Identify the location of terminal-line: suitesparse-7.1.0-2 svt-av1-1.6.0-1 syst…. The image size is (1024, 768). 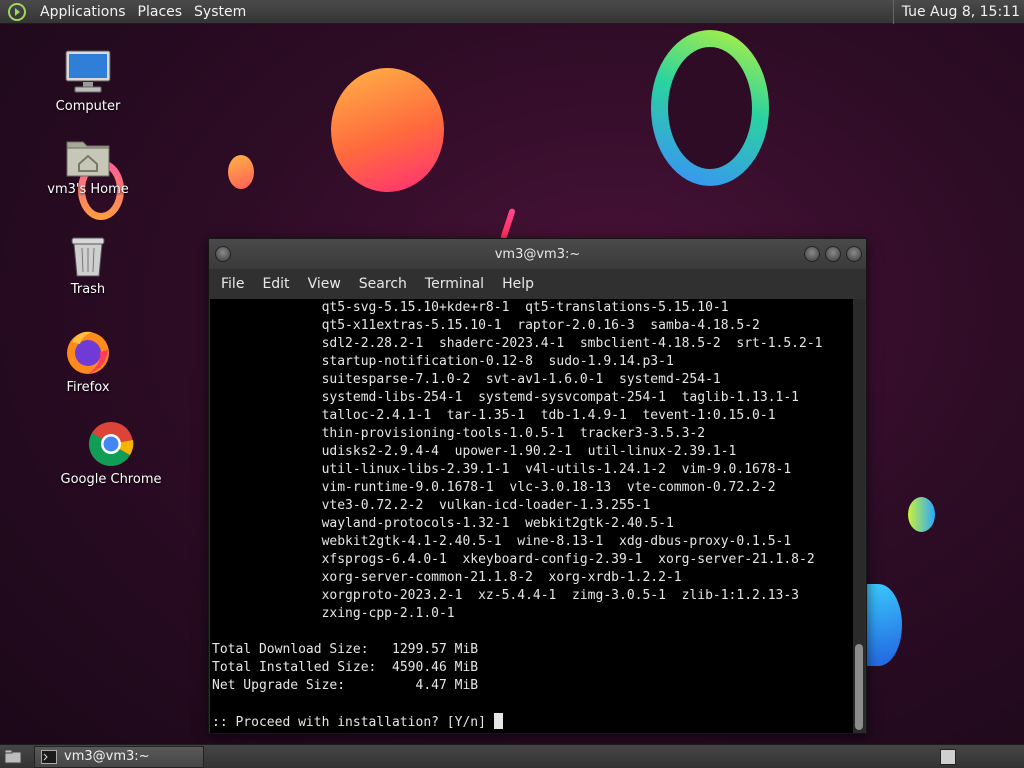
(466, 379).